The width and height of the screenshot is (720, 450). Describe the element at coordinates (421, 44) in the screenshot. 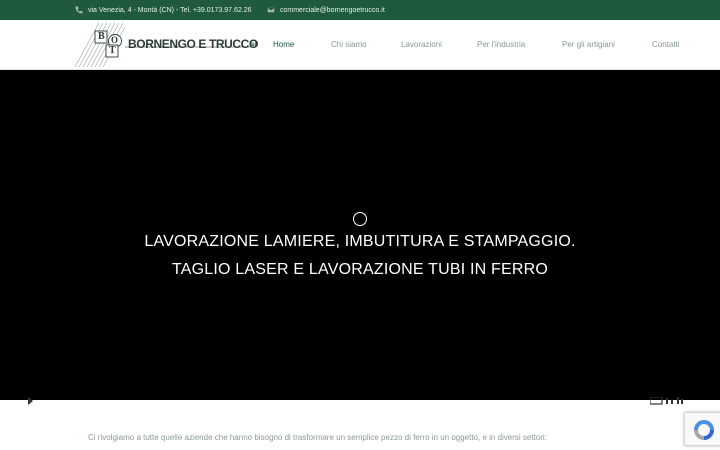

I see `nav-lavorazioni: Lavorazioni` at that location.